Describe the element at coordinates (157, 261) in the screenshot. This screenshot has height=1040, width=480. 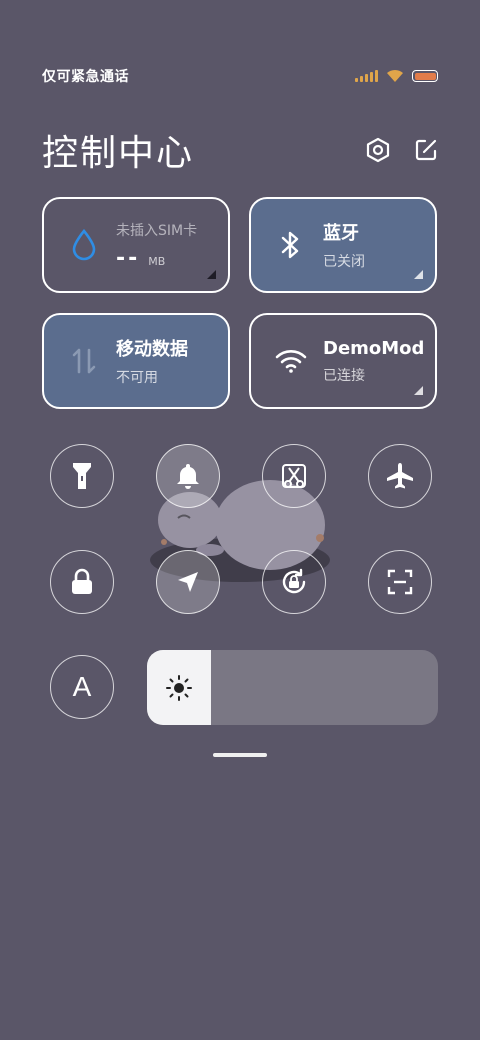
I see `data-usage-unit: MB` at that location.